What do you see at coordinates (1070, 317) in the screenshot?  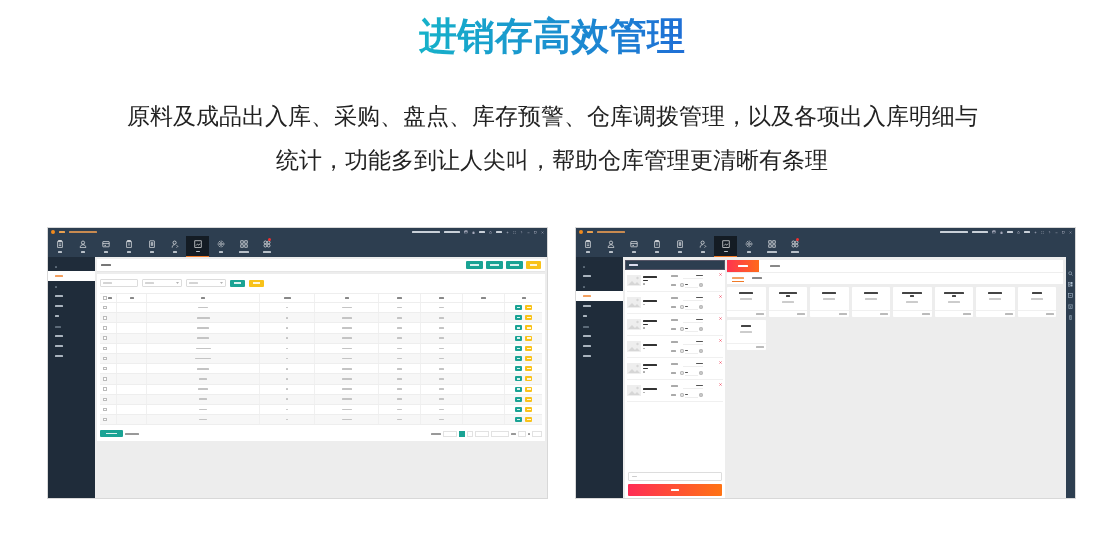 I see `ruler-icon` at bounding box center [1070, 317].